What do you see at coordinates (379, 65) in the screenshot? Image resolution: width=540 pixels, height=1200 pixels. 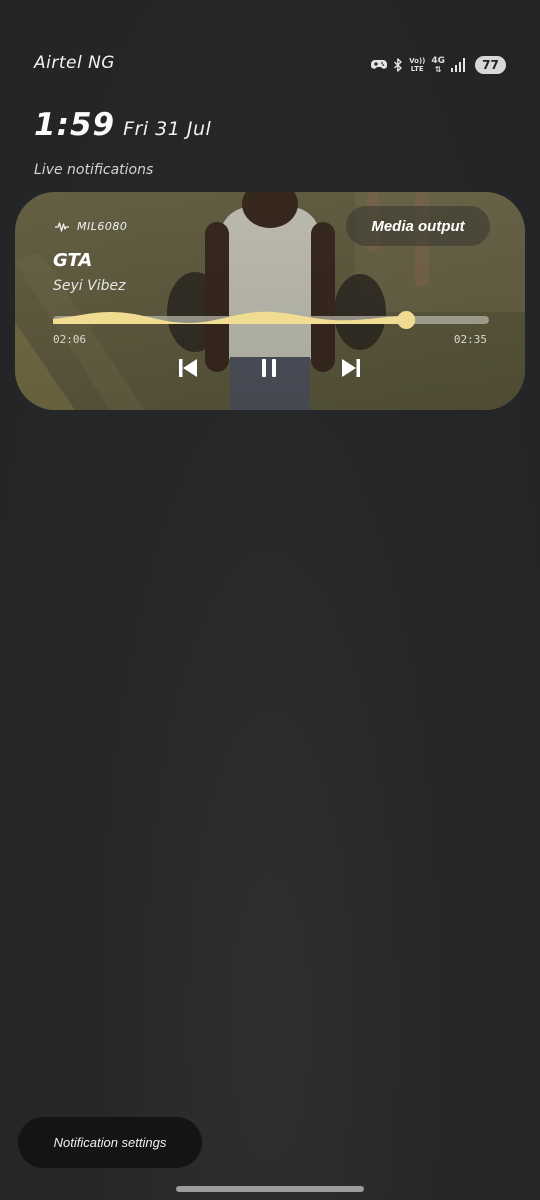 I see `gamepad-icon` at bounding box center [379, 65].